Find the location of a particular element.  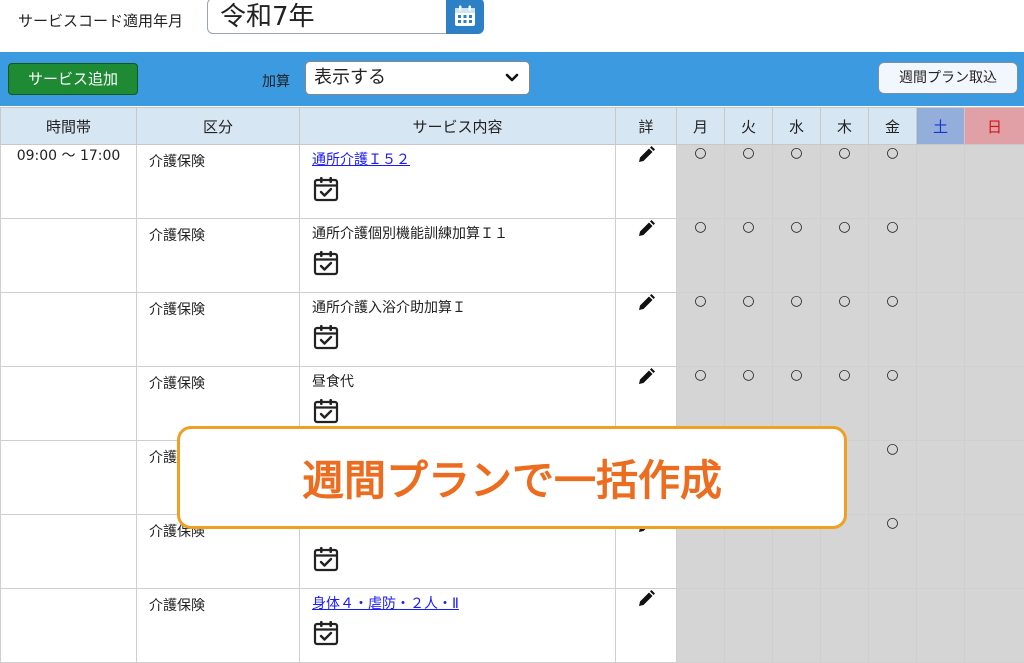

service-content-cell: 身体４・虐防・２人・Ⅱ is located at coordinates (458, 626).